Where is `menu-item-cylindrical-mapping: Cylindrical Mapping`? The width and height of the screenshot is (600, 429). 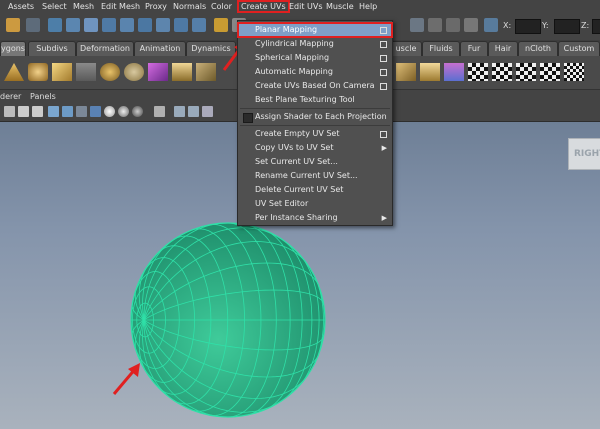
menu-item-cylindrical-mapping: Cylindrical Mapping is located at coordinates (315, 44).